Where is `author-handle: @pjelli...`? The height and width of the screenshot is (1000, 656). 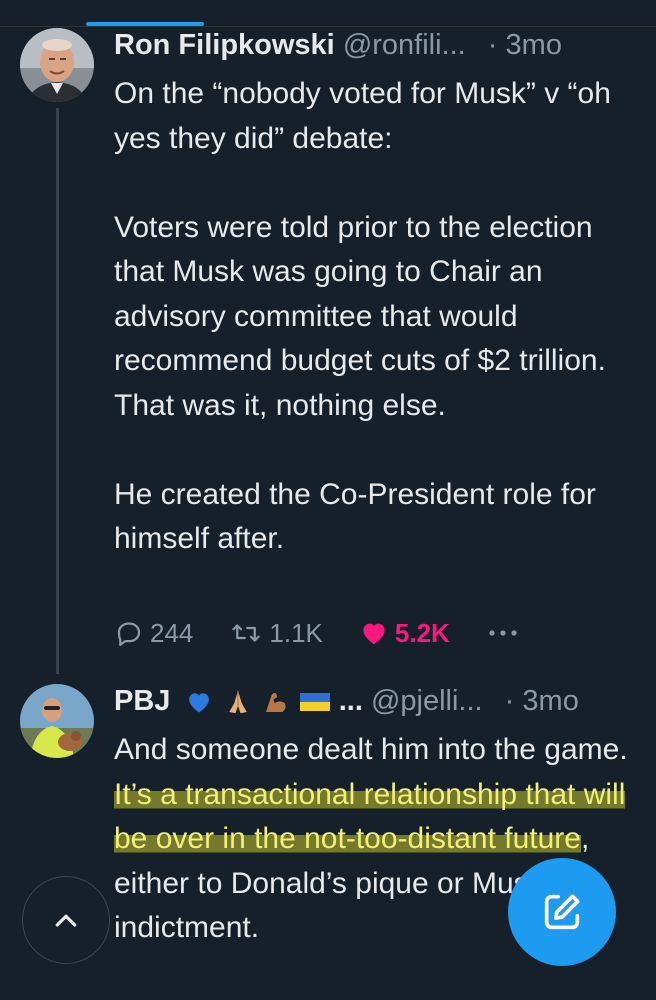
author-handle: @pjelli... is located at coordinates (427, 701).